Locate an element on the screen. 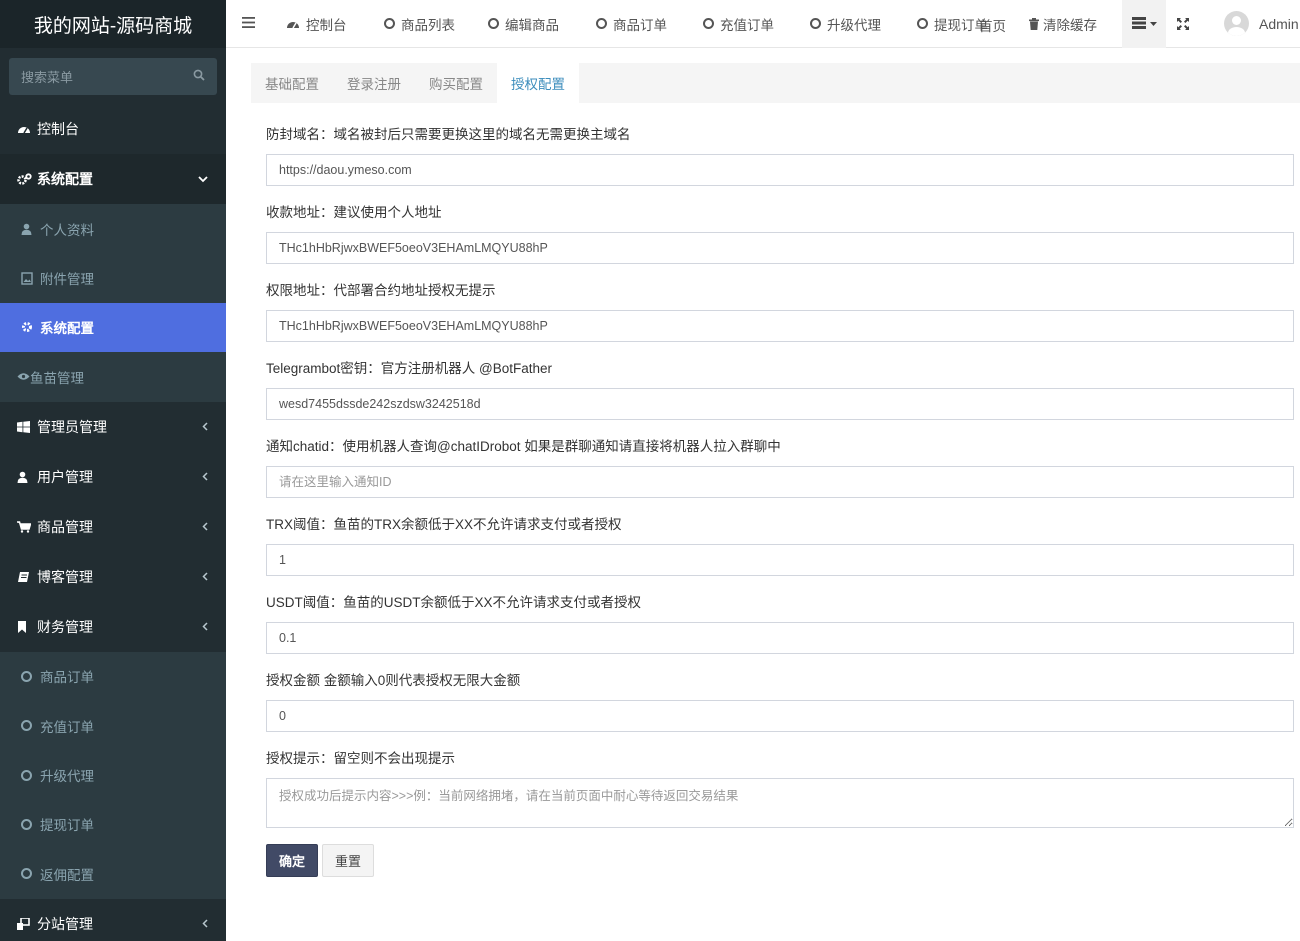 The image size is (1300, 941). sidebar-item-finance: 财务管理 is located at coordinates (113, 627).